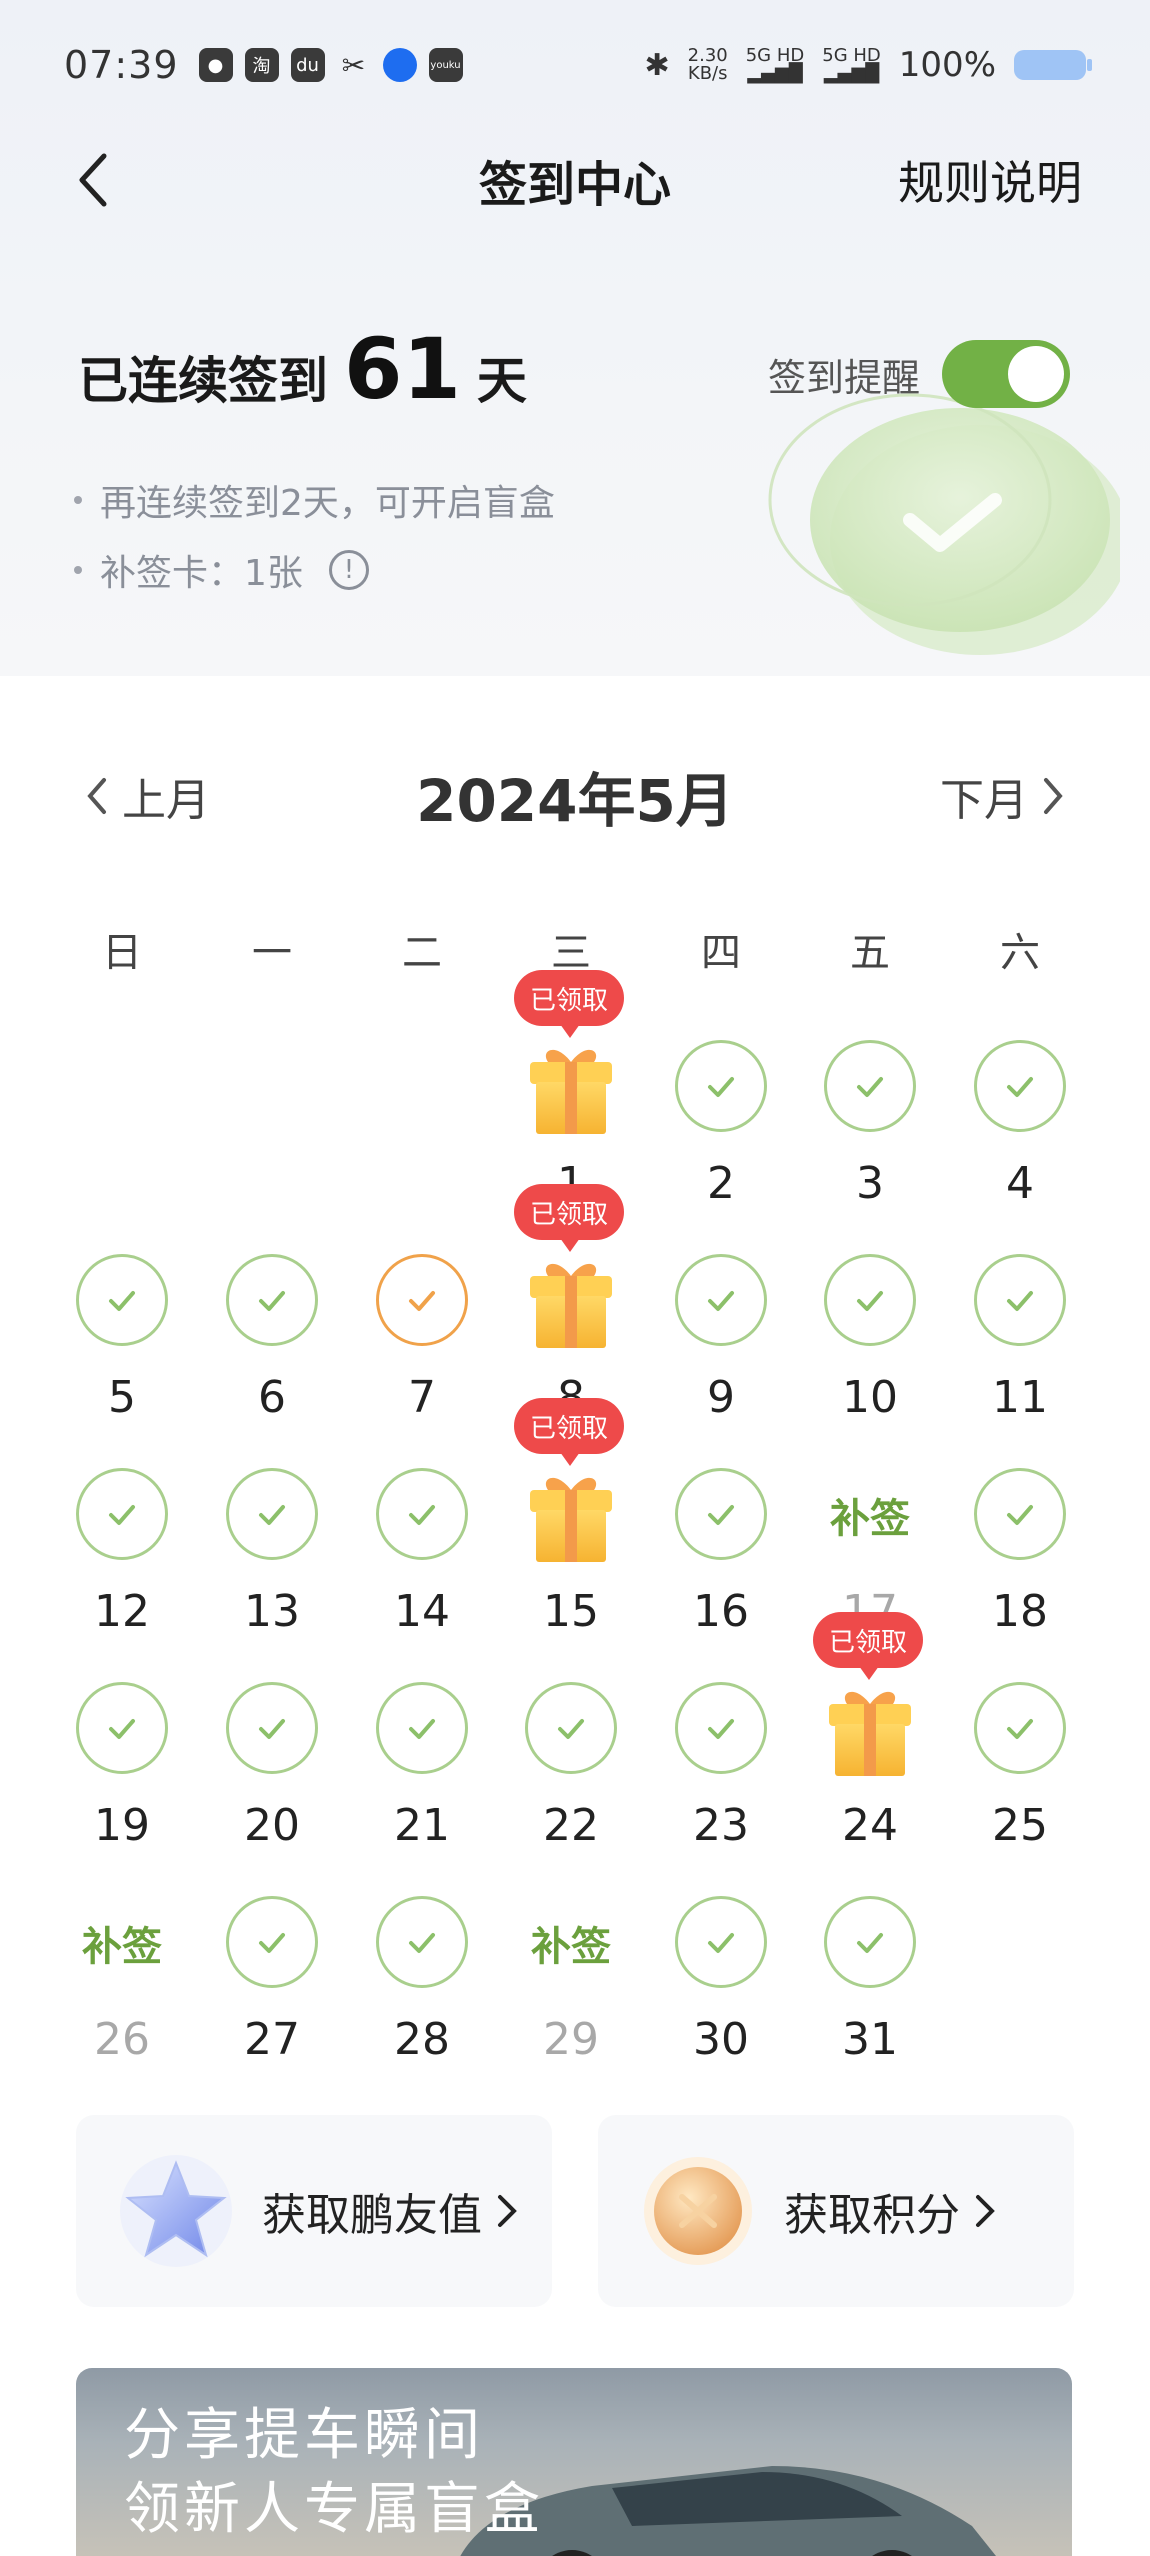 Image resolution: width=1150 pixels, height=2556 pixels. Describe the element at coordinates (302, 369) in the screenshot. I see `streak-summary: 已连续签到 61 天` at that location.